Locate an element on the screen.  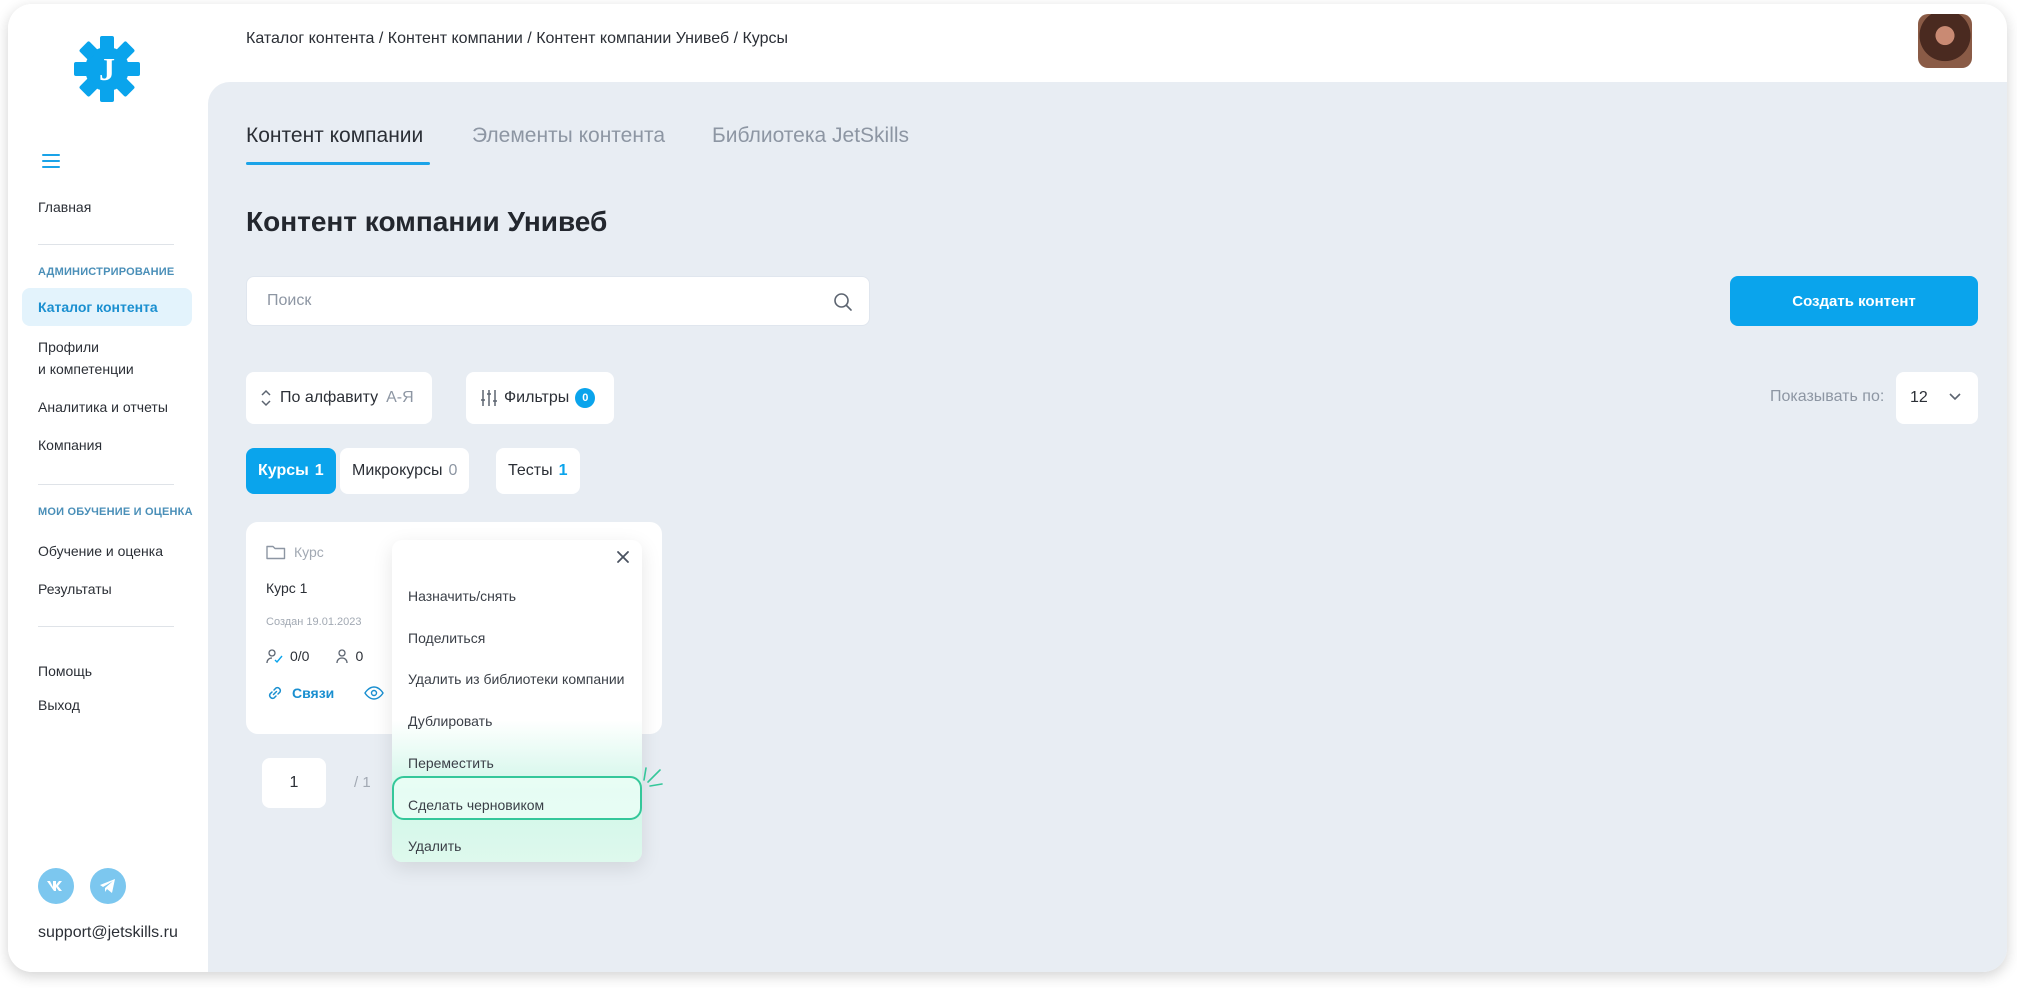
sort-direction: А-Я is located at coordinates (400, 397).